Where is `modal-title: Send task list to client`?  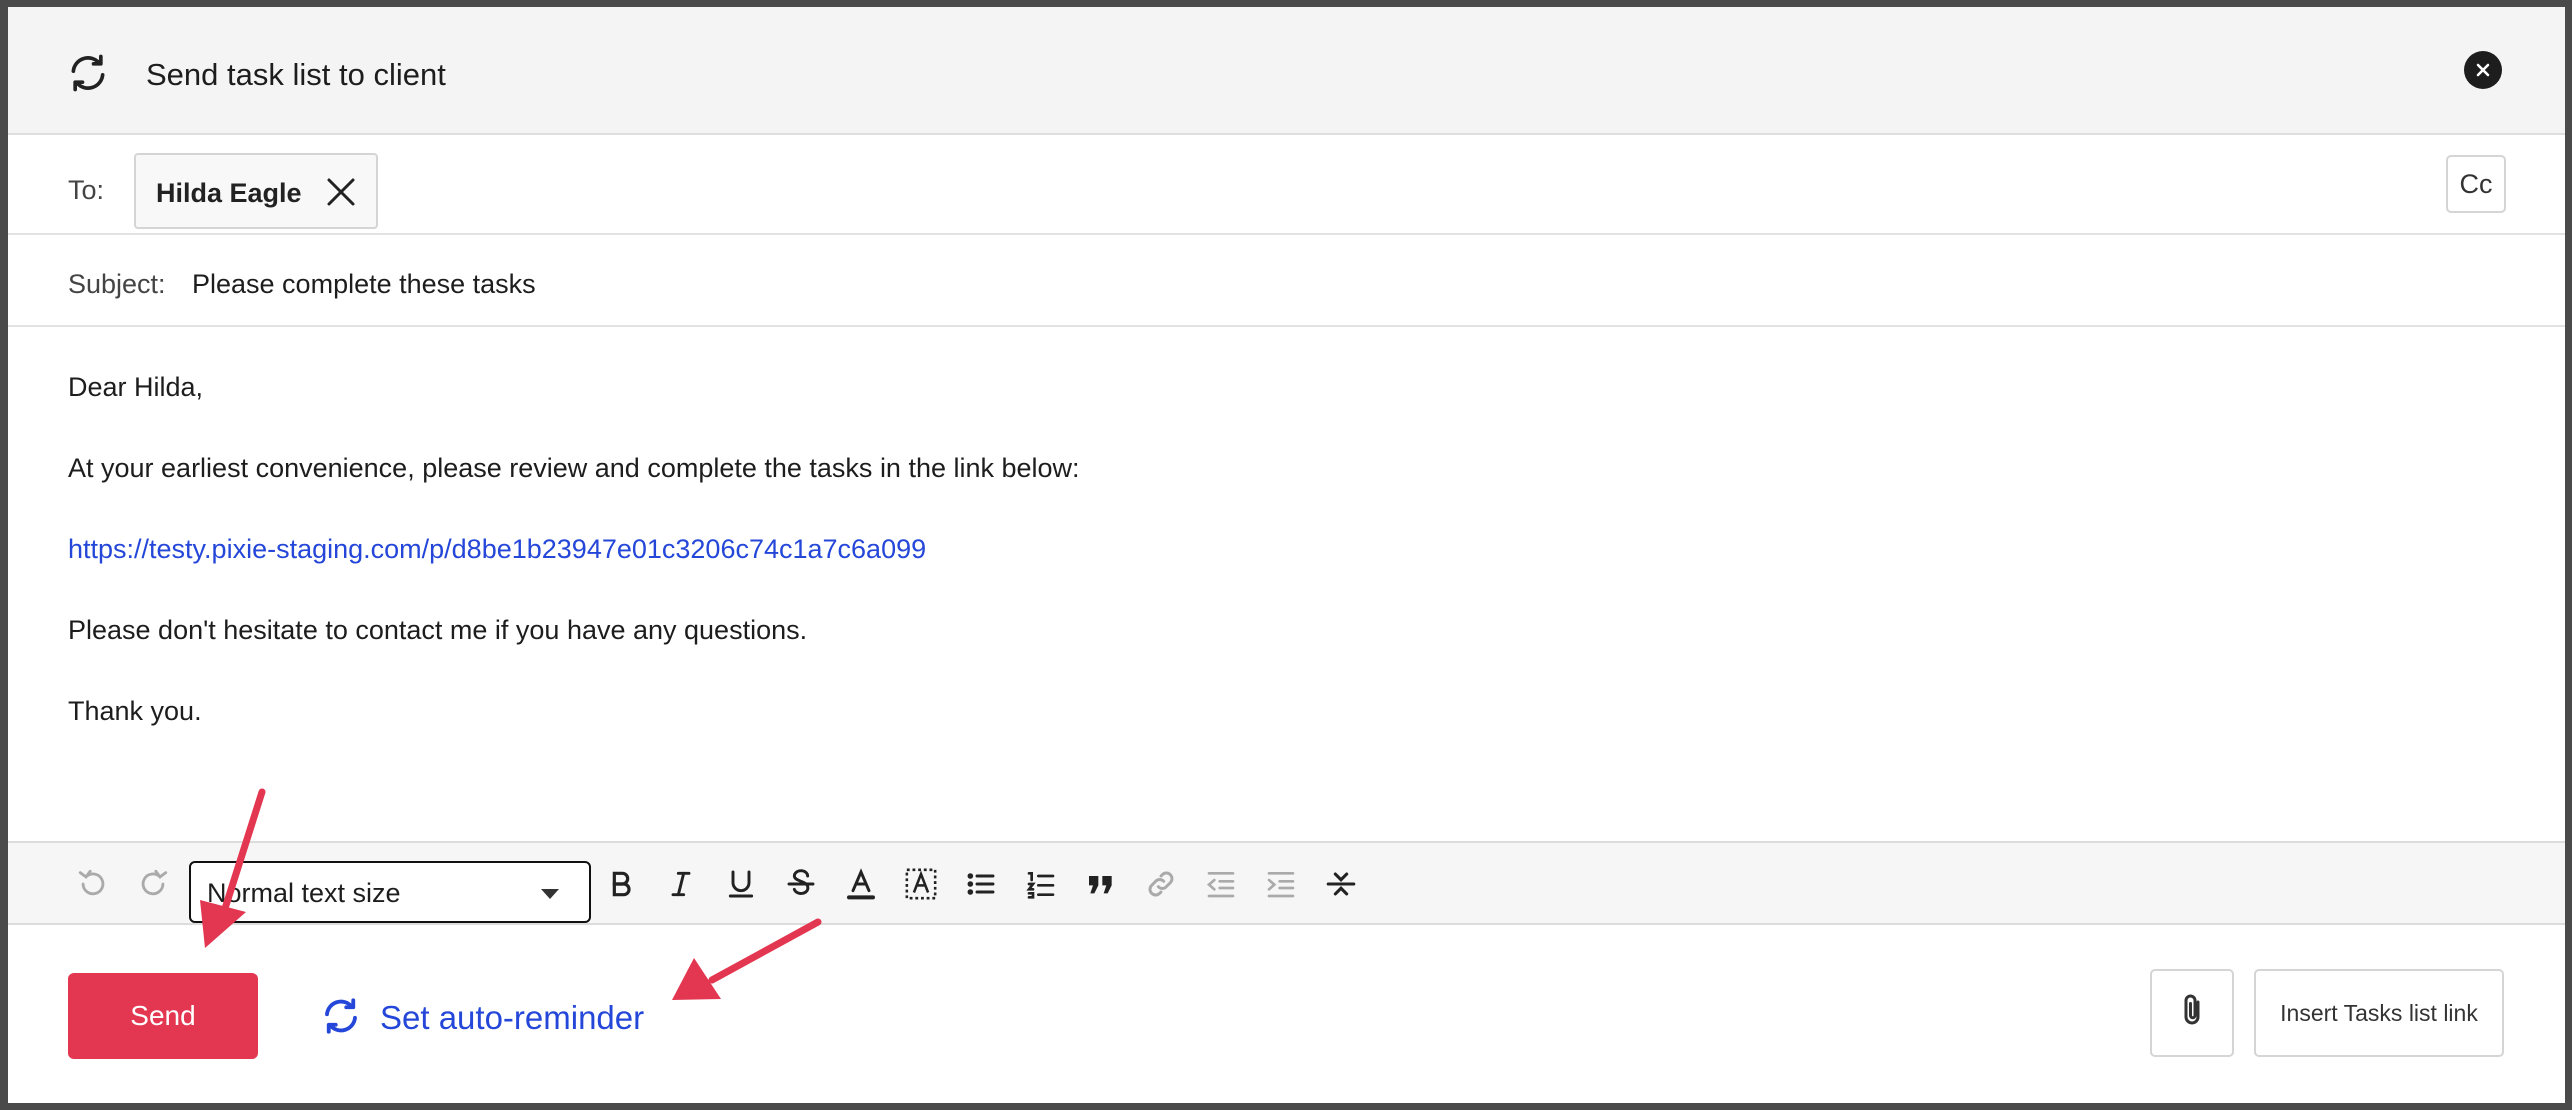 modal-title: Send task list to client is located at coordinates (296, 74).